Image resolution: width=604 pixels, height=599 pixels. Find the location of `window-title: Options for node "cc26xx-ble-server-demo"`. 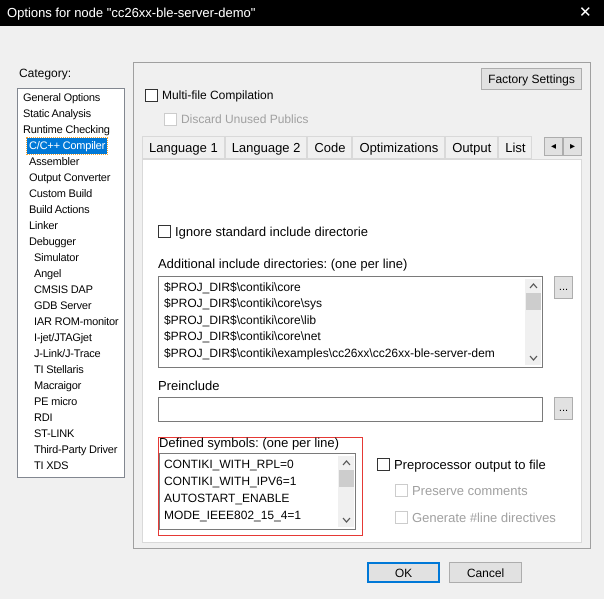

window-title: Options for node "cc26xx-ble-server-demo" is located at coordinates (131, 13).